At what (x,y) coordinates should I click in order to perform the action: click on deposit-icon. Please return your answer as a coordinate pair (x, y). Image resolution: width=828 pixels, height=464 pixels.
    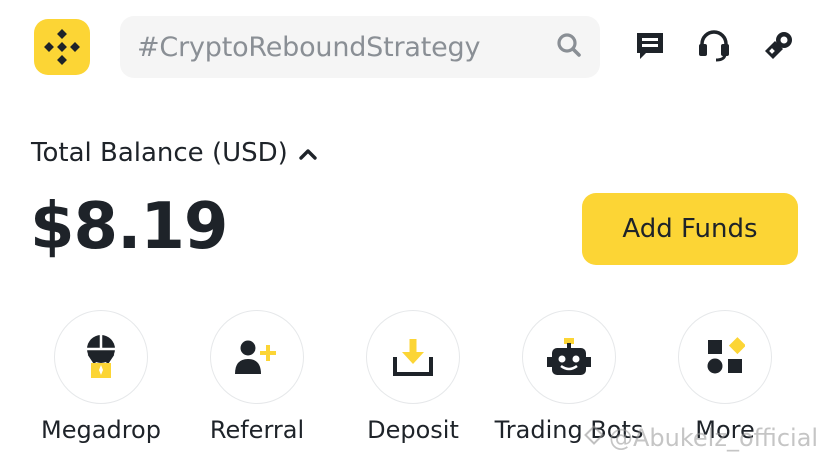
    Looking at the image, I should click on (413, 357).